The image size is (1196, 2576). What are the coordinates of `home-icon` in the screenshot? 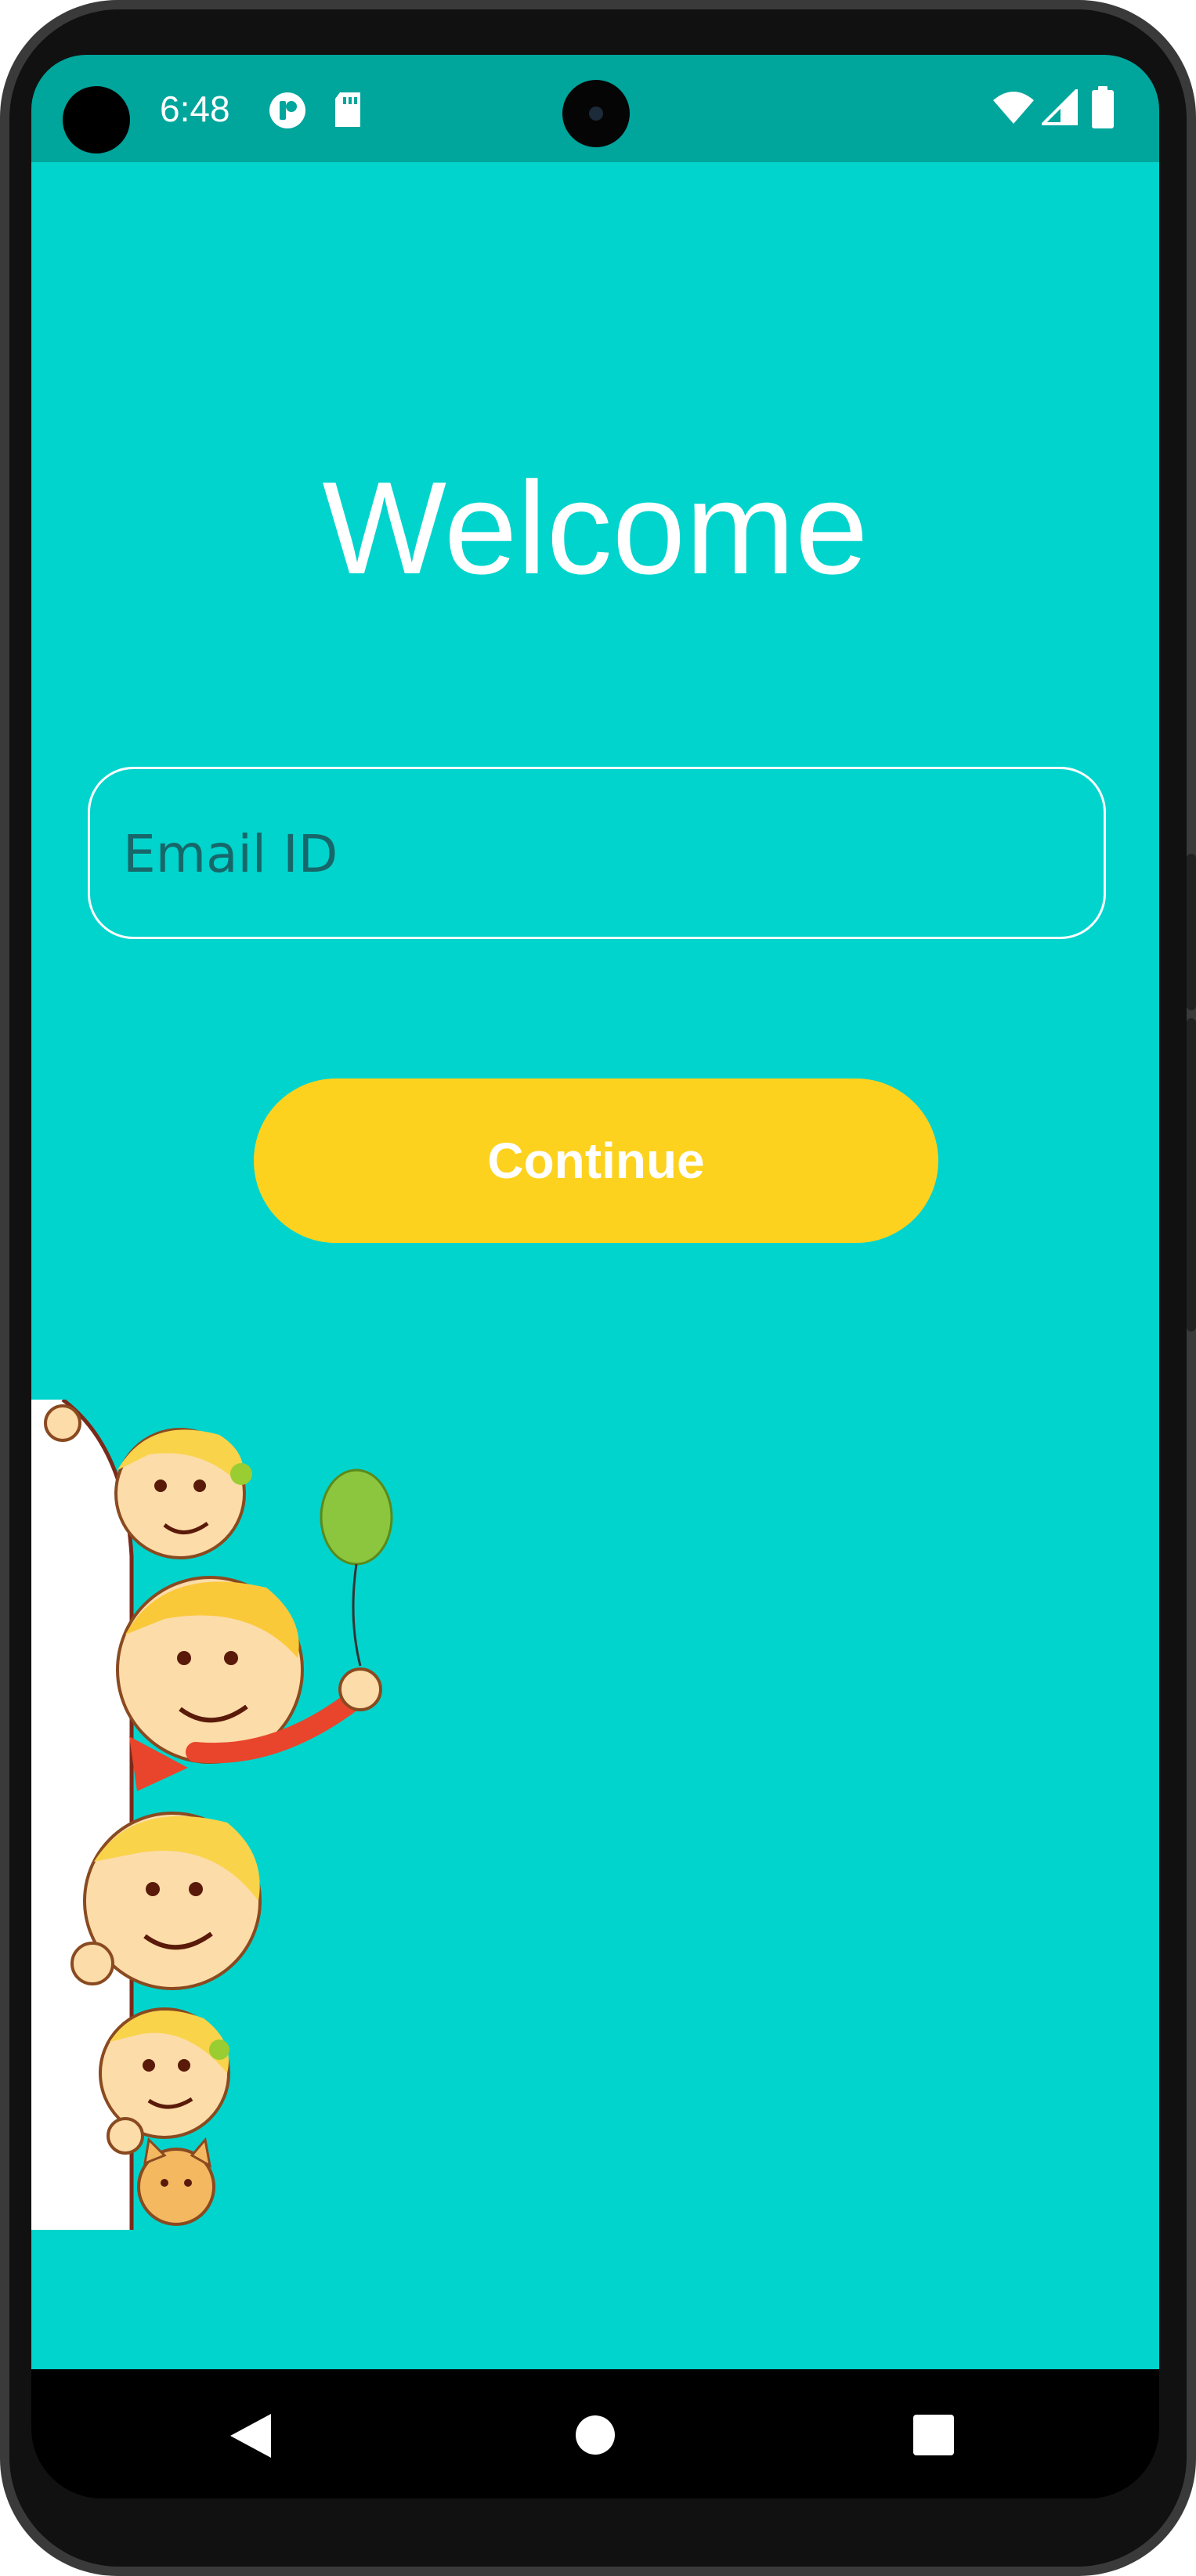 It's located at (595, 2435).